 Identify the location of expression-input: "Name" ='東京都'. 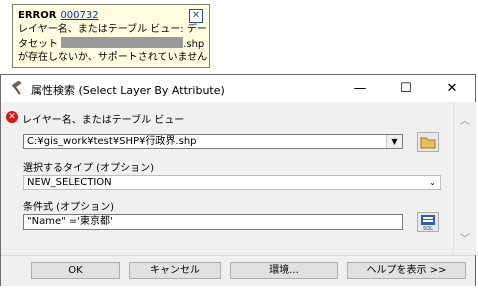
(213, 222).